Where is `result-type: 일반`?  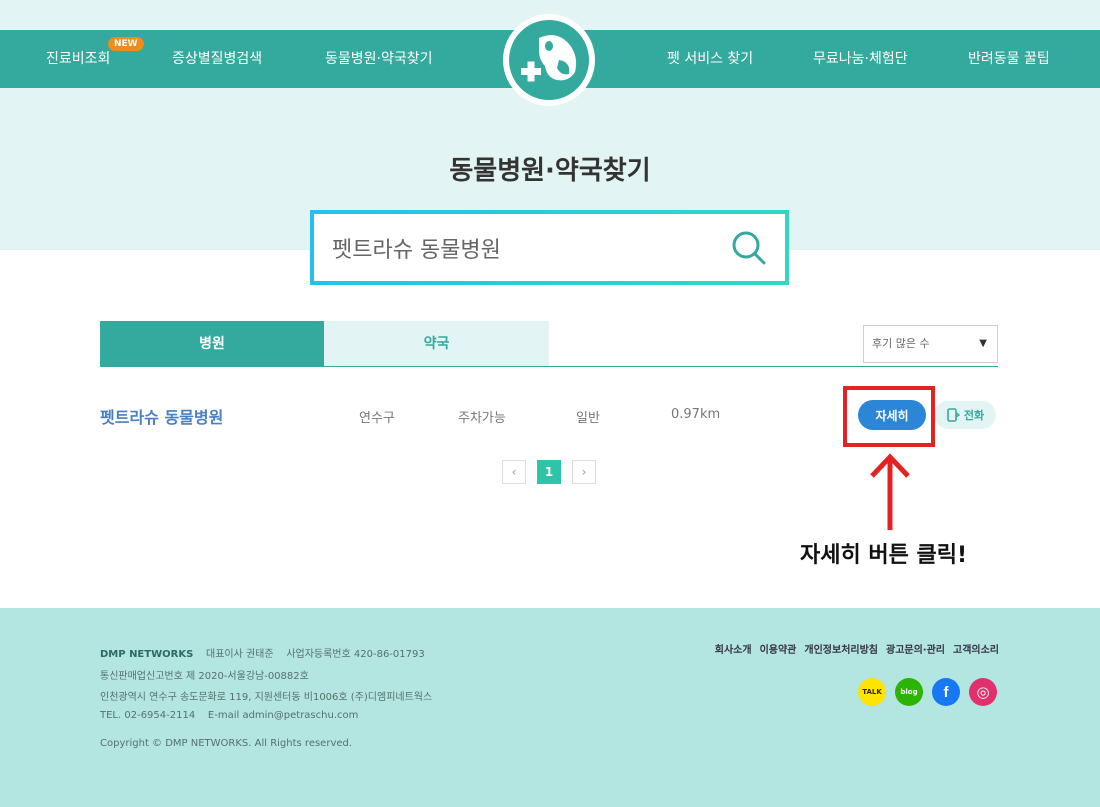
result-type: 일반 is located at coordinates (588, 418).